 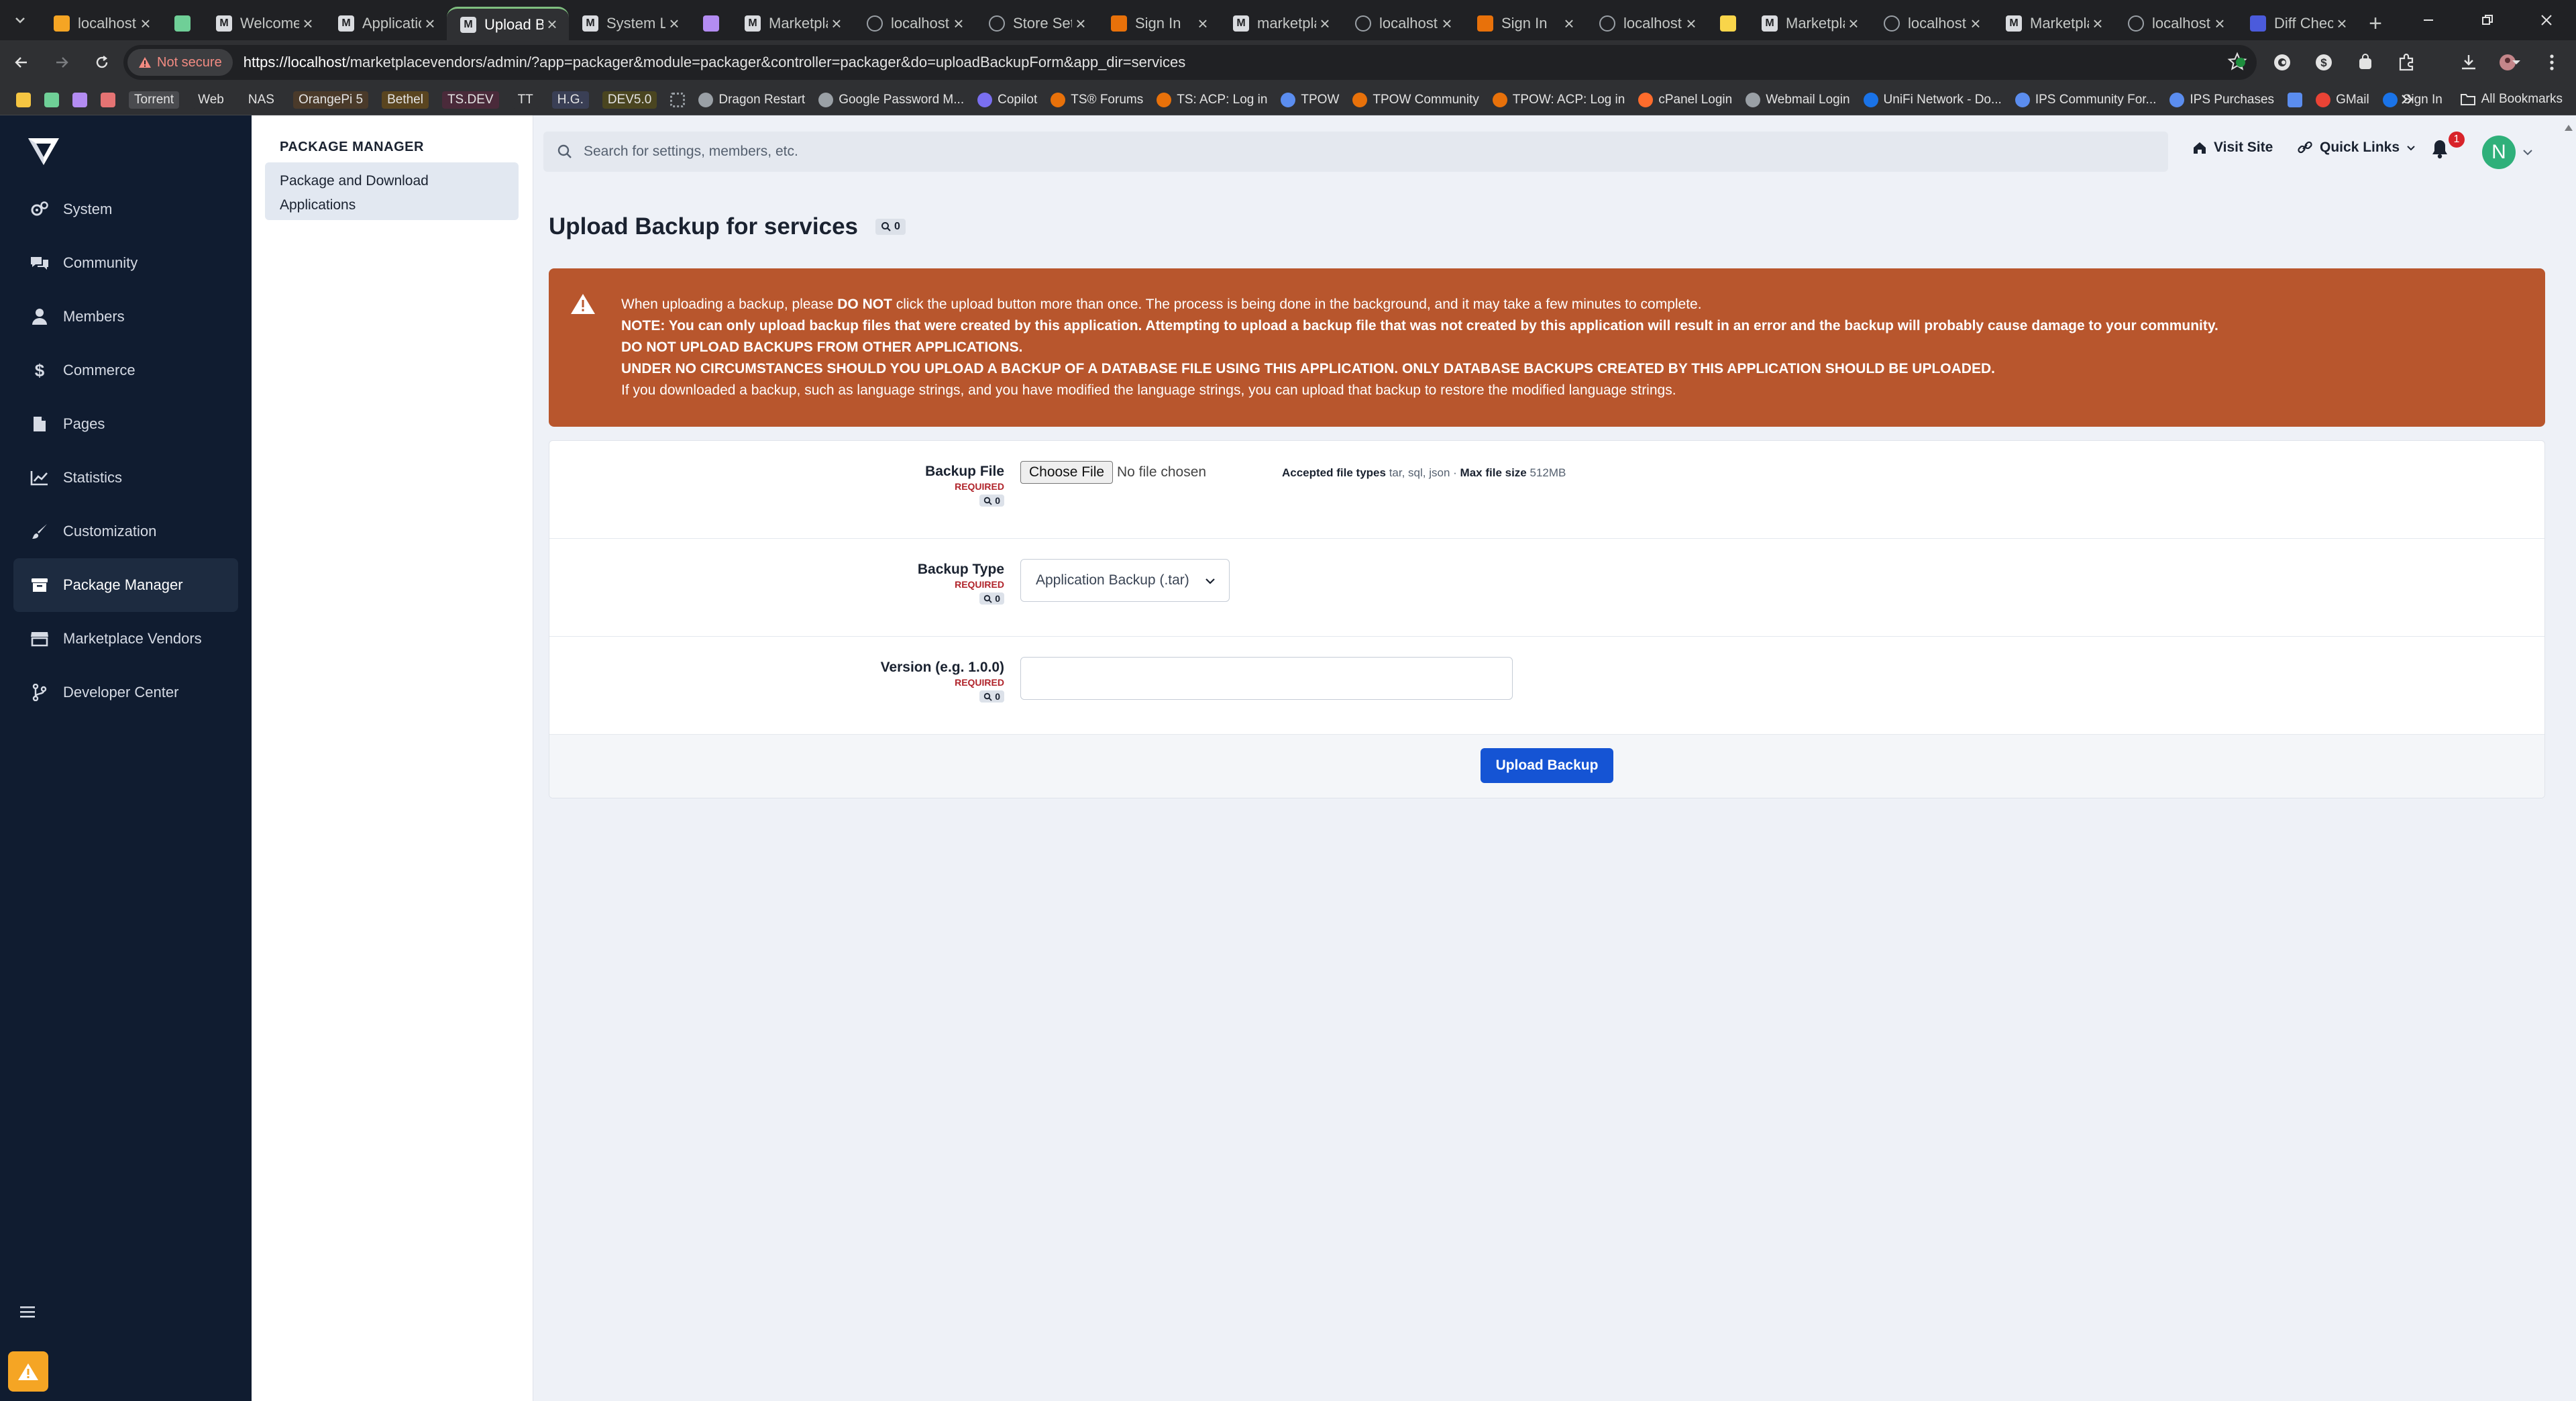 I want to click on minimize-button, so click(x=2428, y=20).